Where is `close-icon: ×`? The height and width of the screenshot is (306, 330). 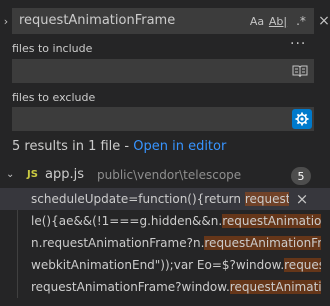
close-icon: × is located at coordinates (324, 21).